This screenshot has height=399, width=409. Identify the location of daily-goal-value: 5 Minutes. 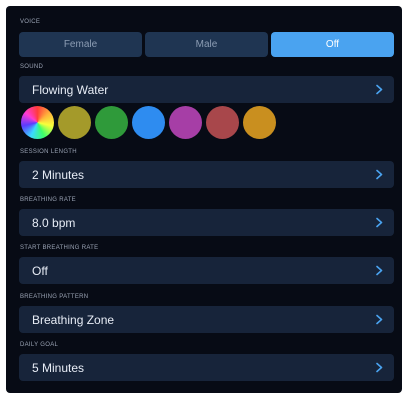
(58, 367).